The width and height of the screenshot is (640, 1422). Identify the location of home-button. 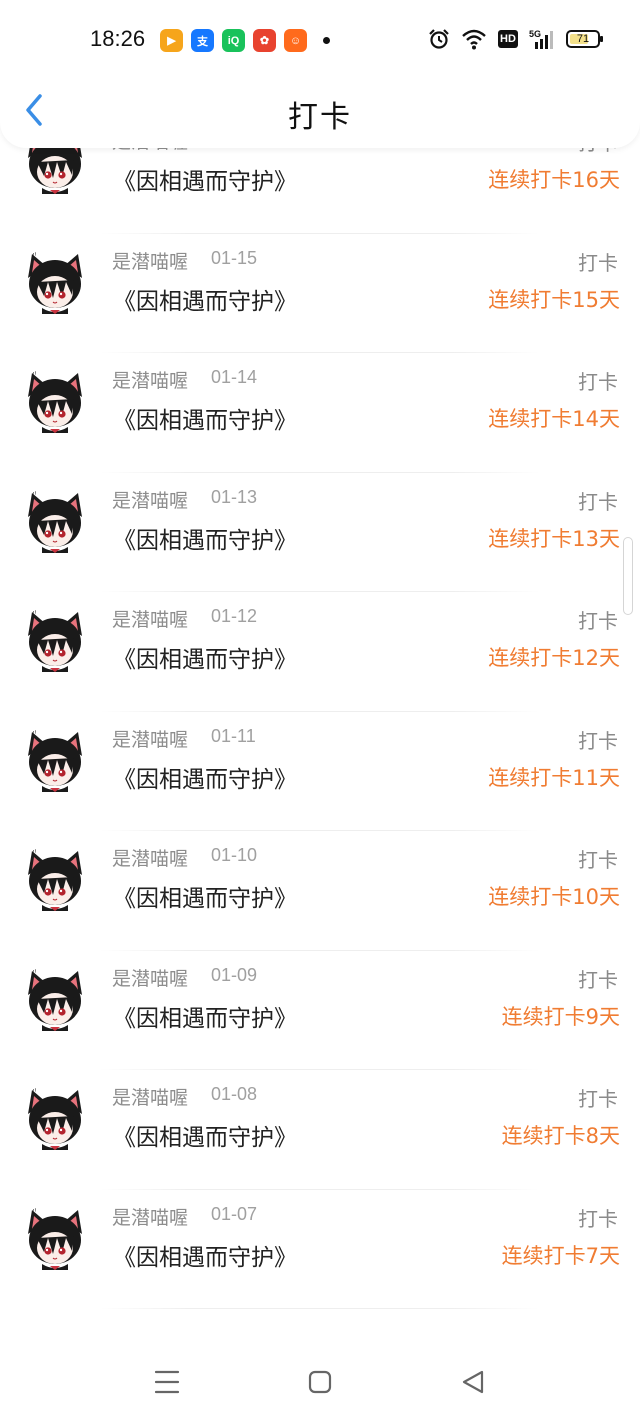
(320, 1382).